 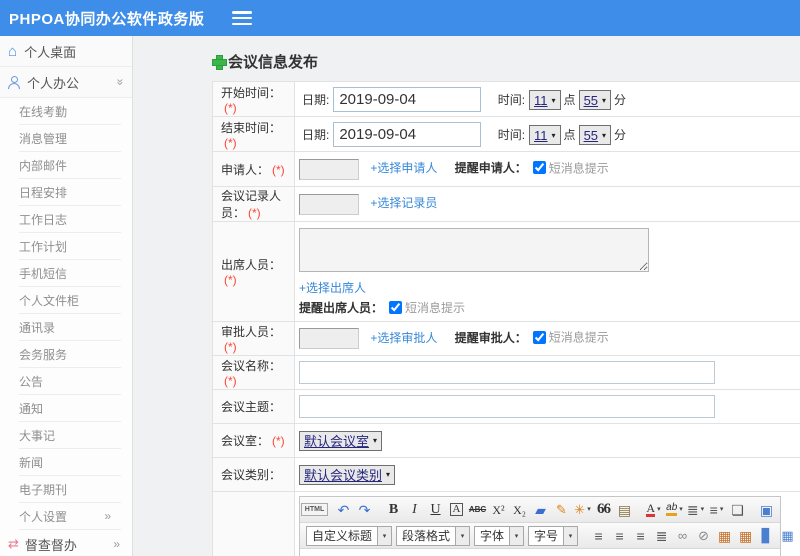 What do you see at coordinates (545, 100) in the screenshot?
I see `start-hour-select: 11 ▾` at bounding box center [545, 100].